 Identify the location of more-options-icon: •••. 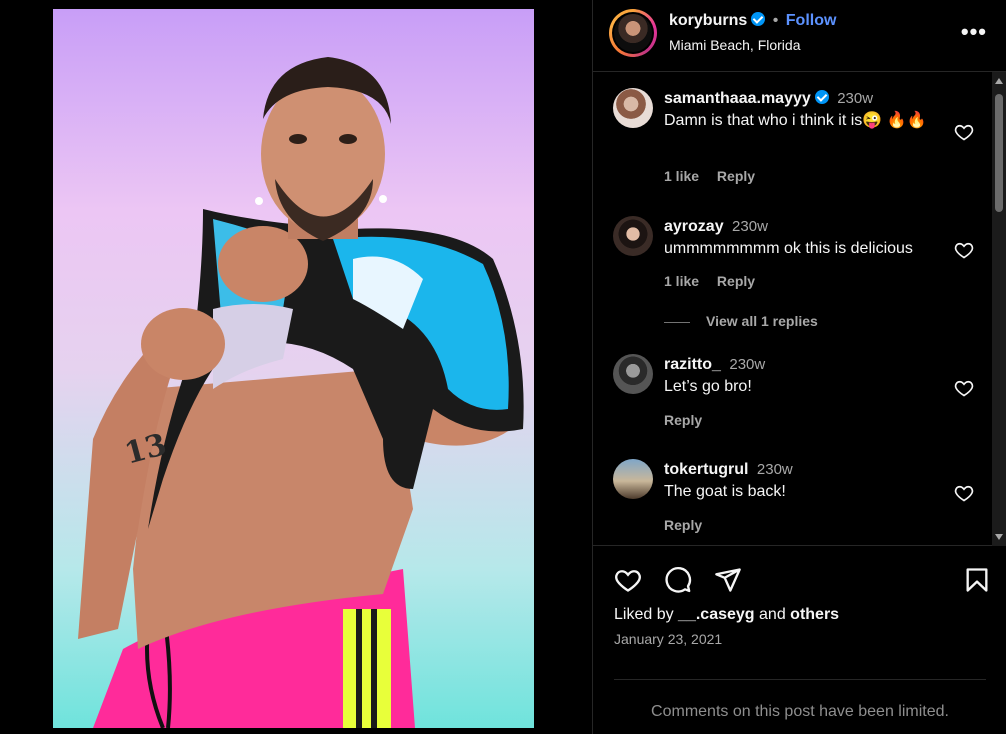
(974, 32).